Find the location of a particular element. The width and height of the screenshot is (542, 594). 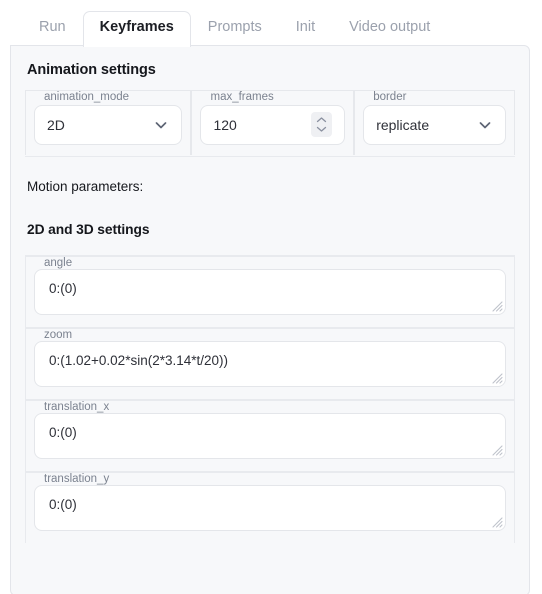

zoom-textarea: 0:(1.02+0.02*sin(2*3.14*t/20)) is located at coordinates (270, 363).